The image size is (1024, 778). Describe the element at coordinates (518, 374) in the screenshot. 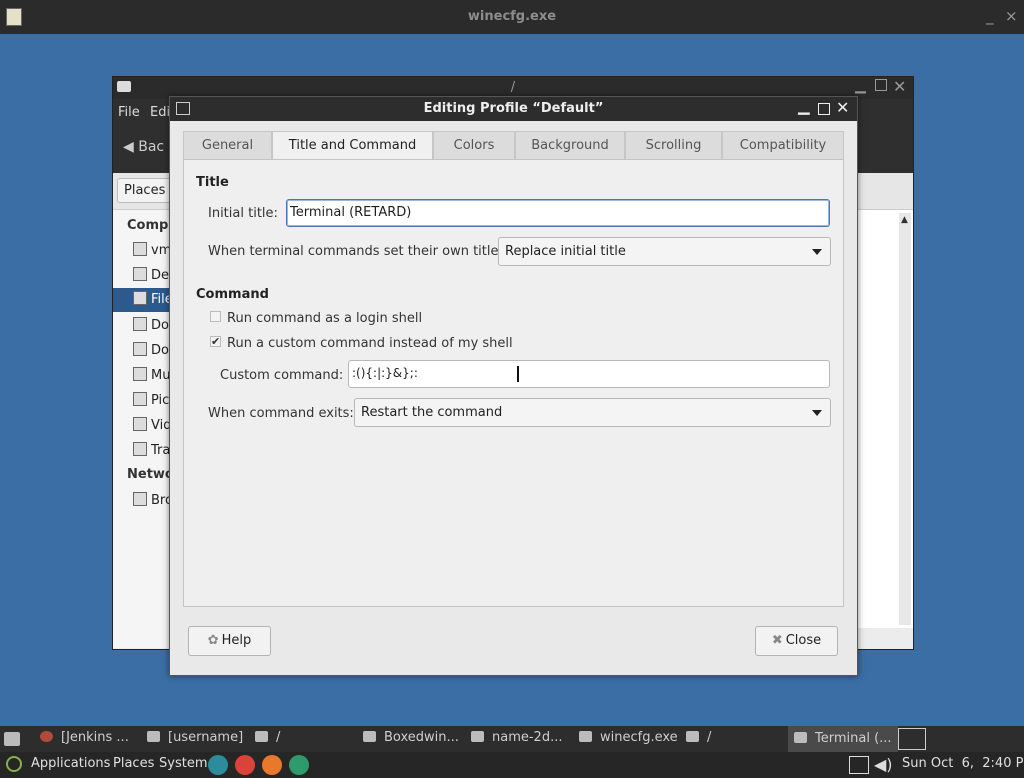

I see `text-cursor-icon` at that location.